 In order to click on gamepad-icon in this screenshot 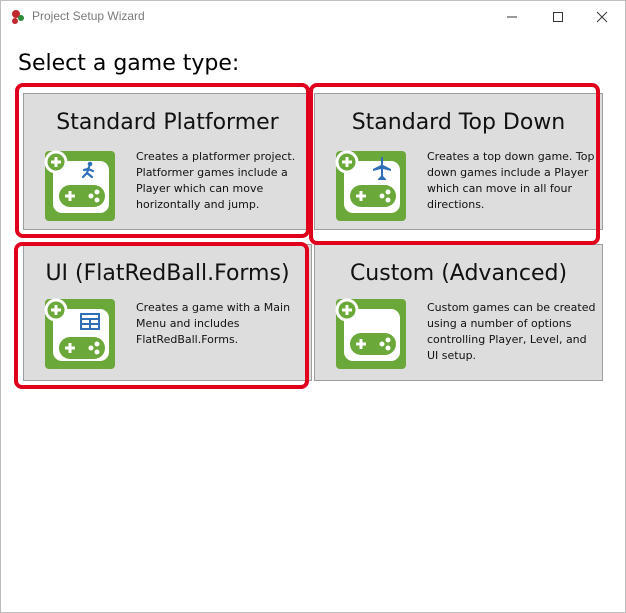, I will do `click(370, 333)`.